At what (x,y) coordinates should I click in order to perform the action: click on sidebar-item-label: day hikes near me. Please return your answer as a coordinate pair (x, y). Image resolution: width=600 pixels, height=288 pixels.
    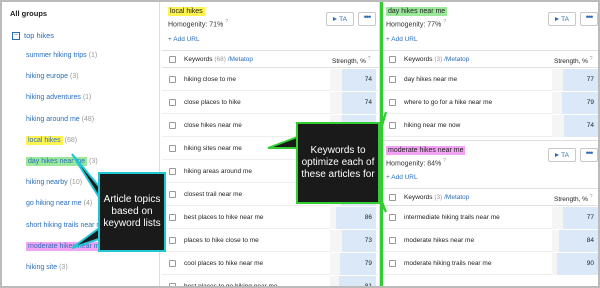
    Looking at the image, I should click on (57, 161).